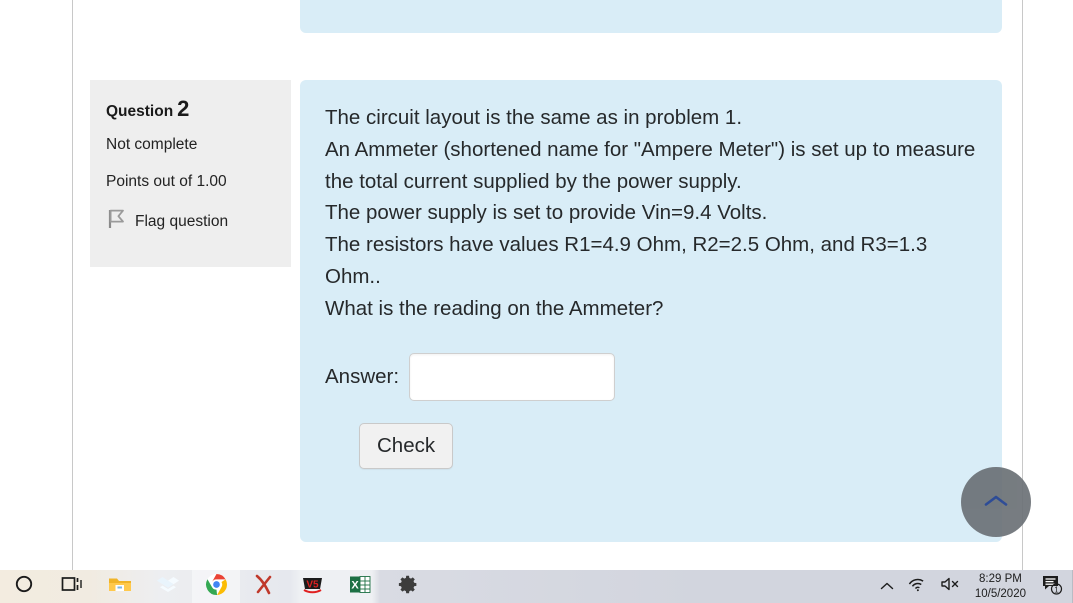  What do you see at coordinates (494, 308) in the screenshot?
I see `question-text-line: What is the reading on the Ammeter?` at bounding box center [494, 308].